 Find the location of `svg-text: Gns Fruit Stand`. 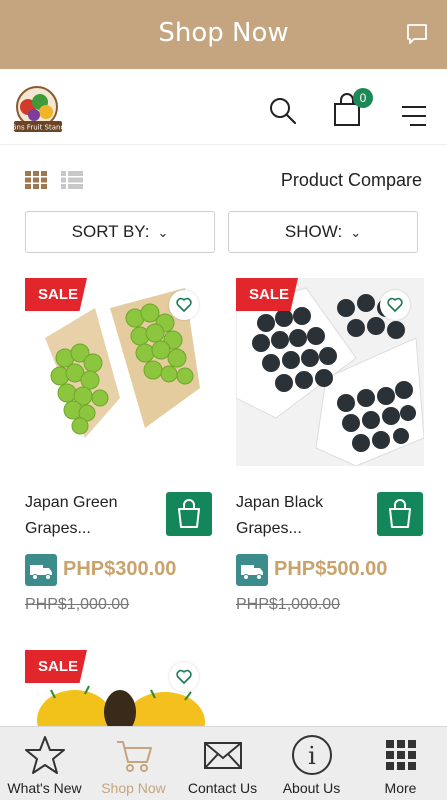

svg-text: Gns Fruit Stand is located at coordinates (38, 128).